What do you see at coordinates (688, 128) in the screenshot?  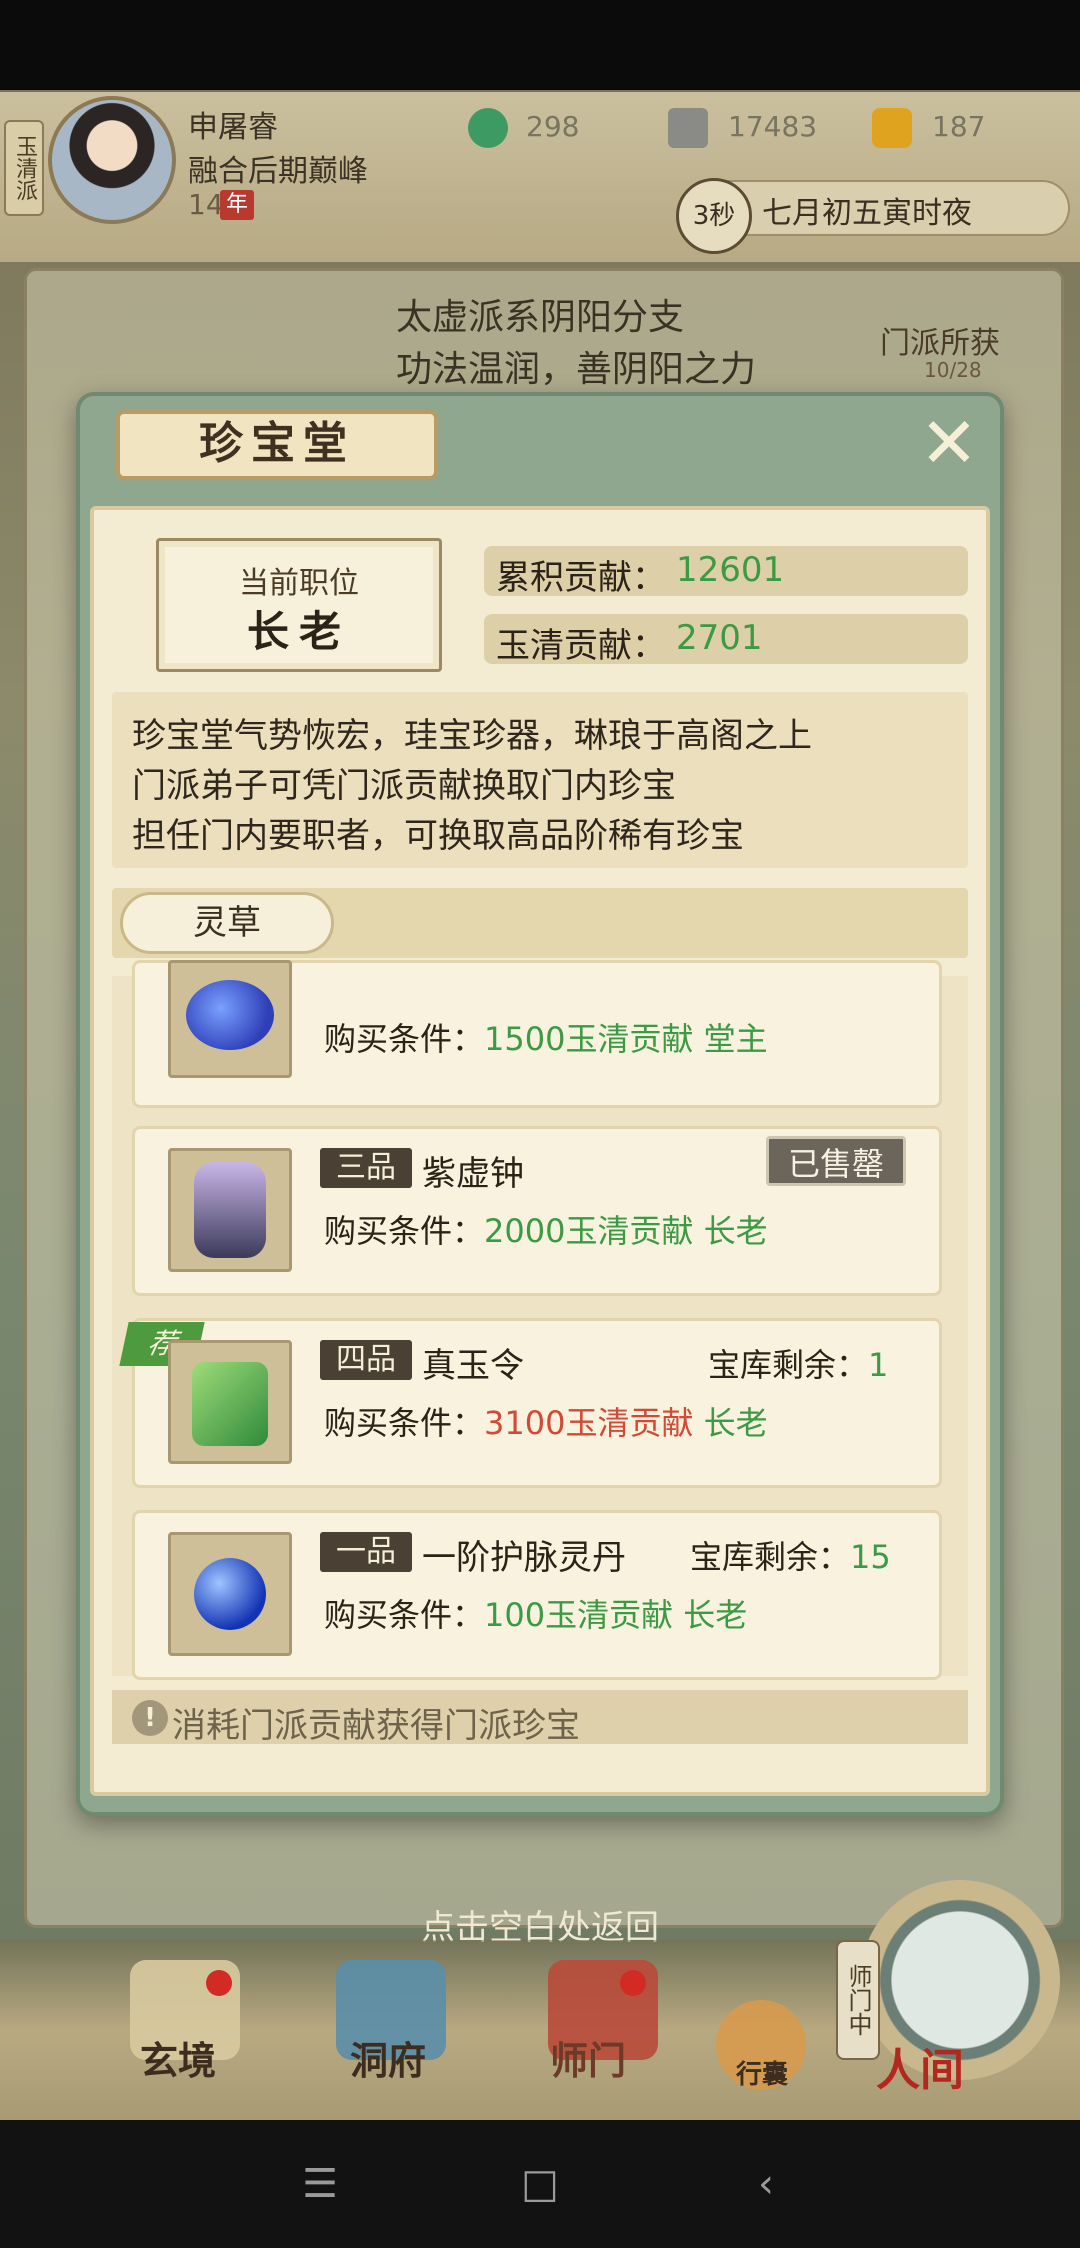 I see `copper-coin-icon` at bounding box center [688, 128].